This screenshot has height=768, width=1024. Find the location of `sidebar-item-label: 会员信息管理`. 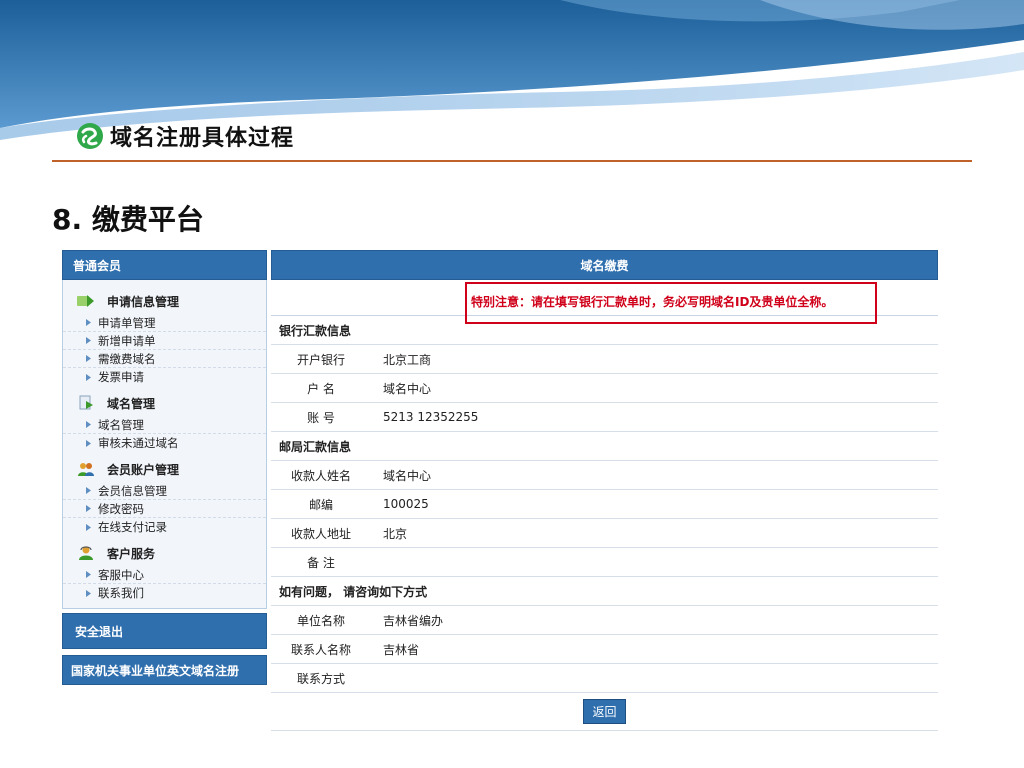

sidebar-item-label: 会员信息管理 is located at coordinates (132, 490).